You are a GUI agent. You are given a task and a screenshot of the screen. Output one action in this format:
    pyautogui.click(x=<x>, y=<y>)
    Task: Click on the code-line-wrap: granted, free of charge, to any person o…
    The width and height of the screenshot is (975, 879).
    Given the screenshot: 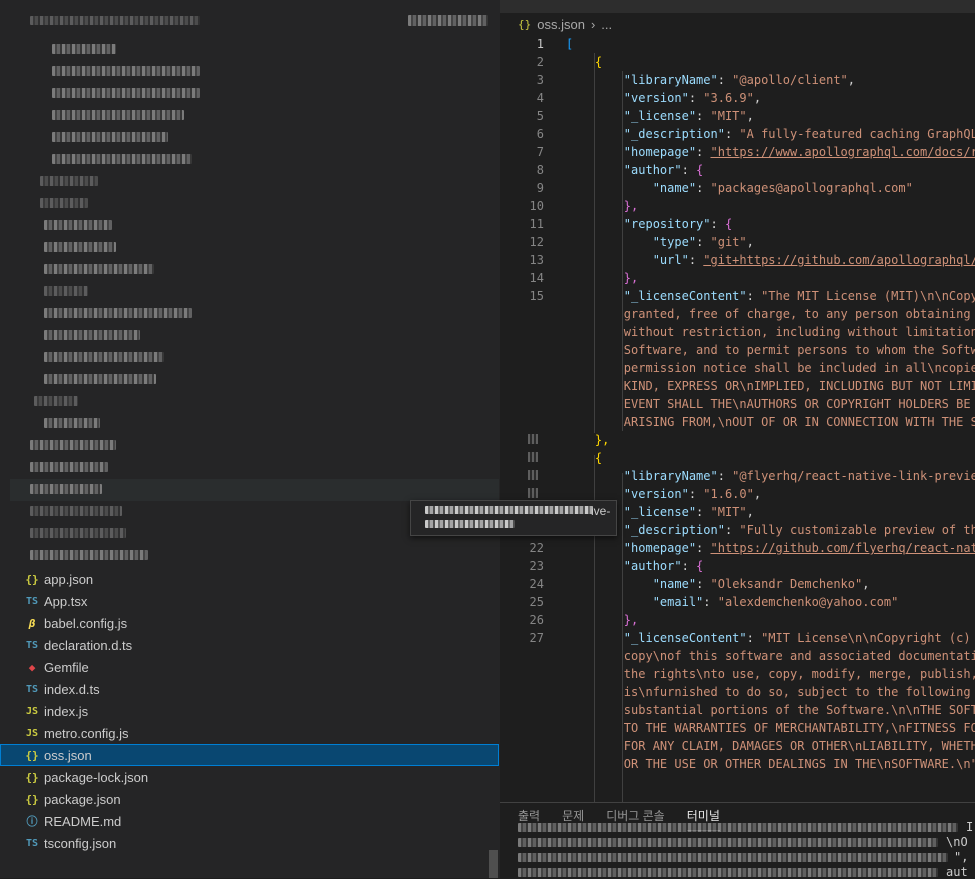 What is the action you would take?
    pyautogui.click(x=797, y=314)
    